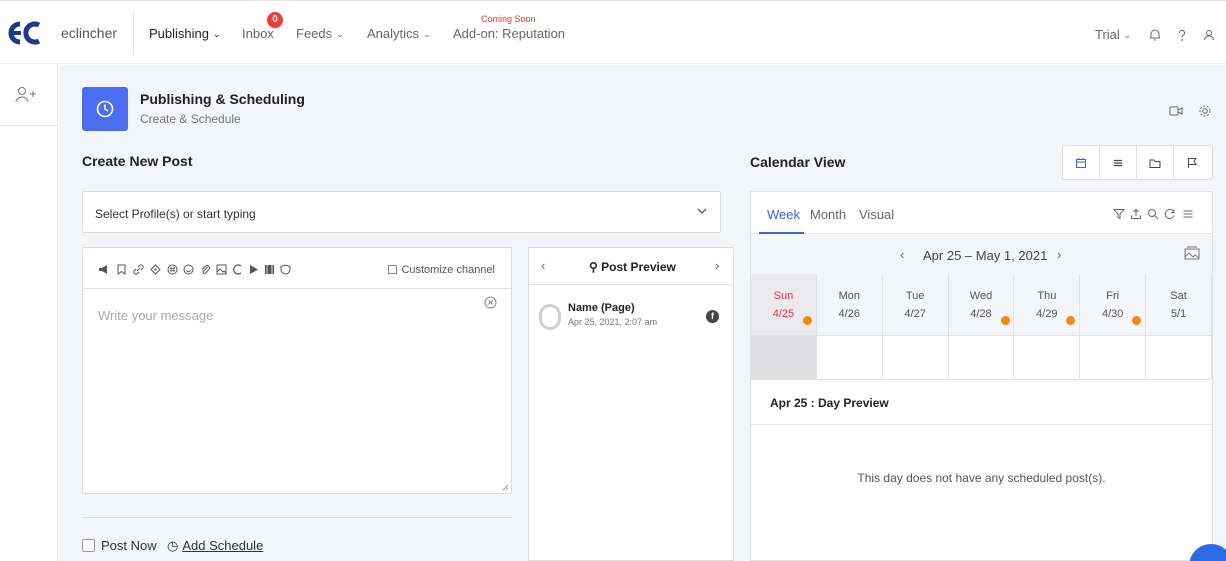  I want to click on section-divider, so click(297, 517).